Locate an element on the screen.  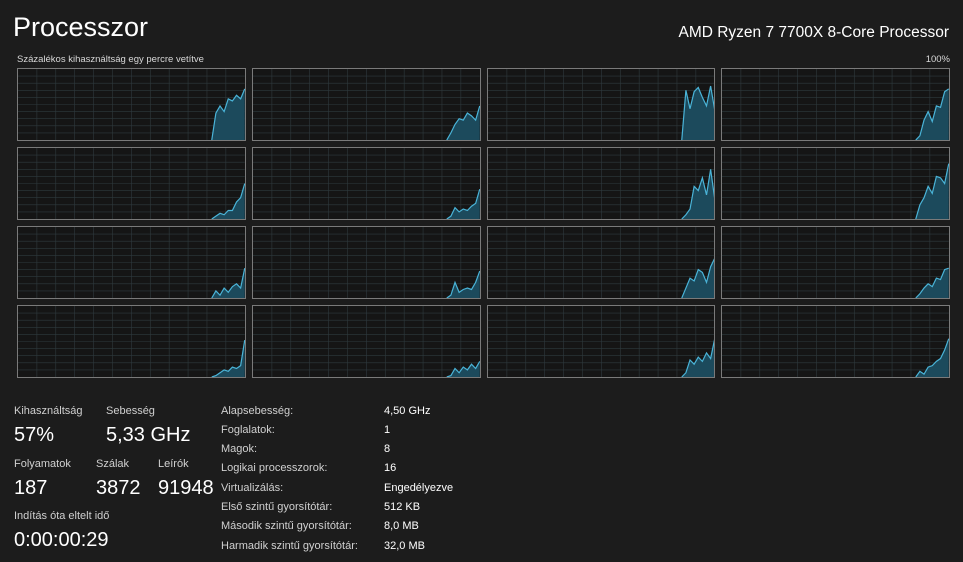
uptime-label: Indítás óta eltelt idő is located at coordinates (62, 516).